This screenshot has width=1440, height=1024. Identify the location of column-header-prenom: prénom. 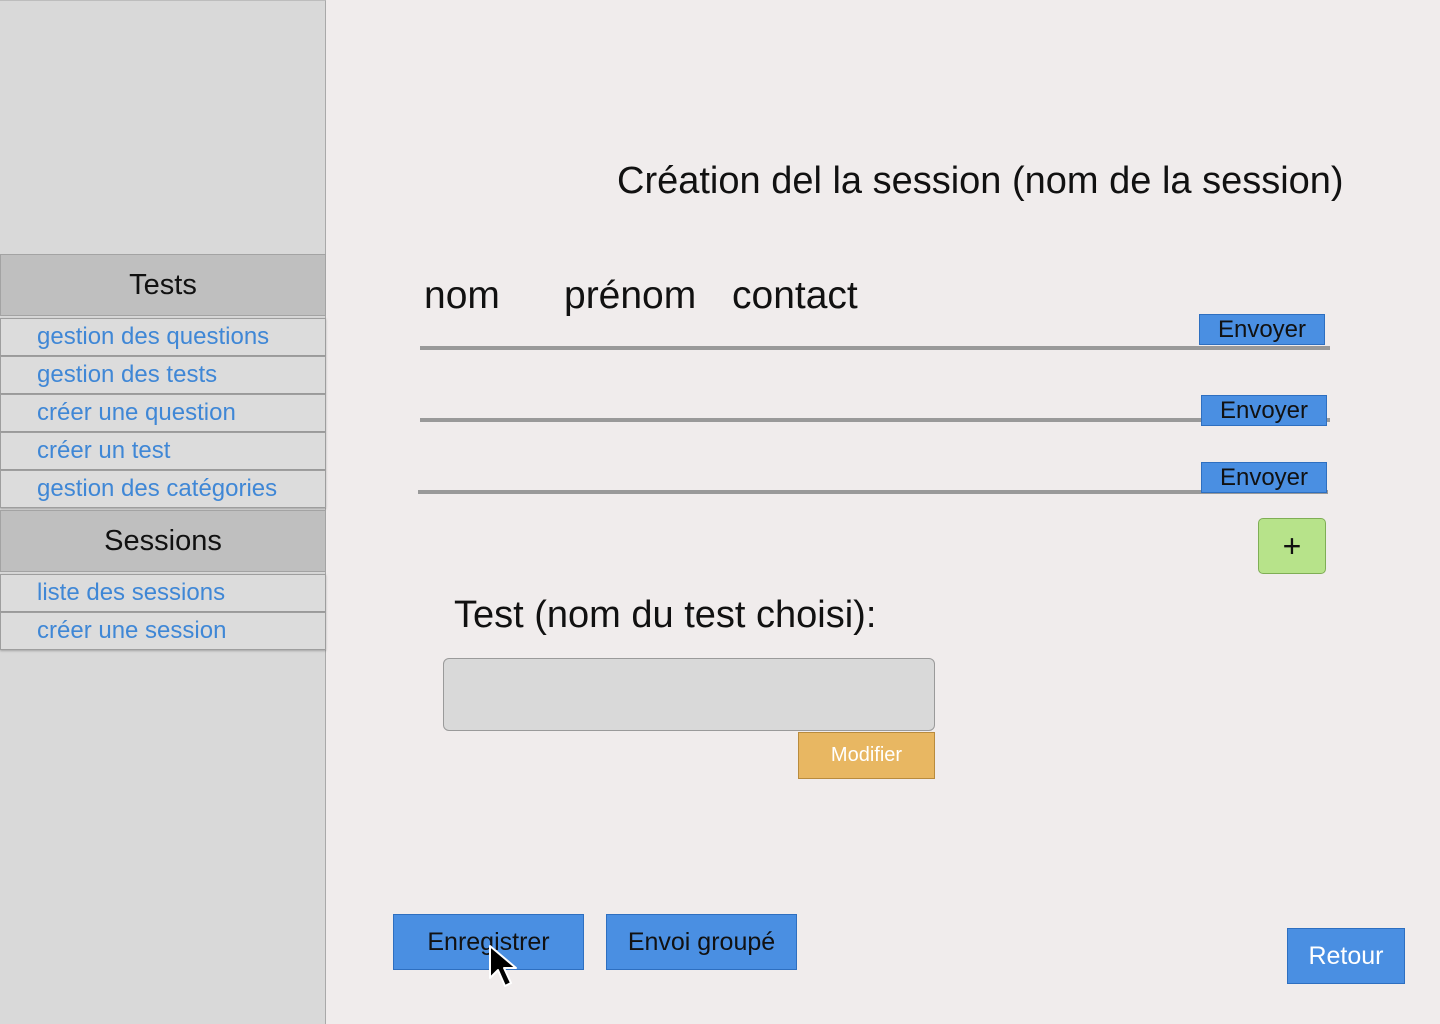
(630, 295).